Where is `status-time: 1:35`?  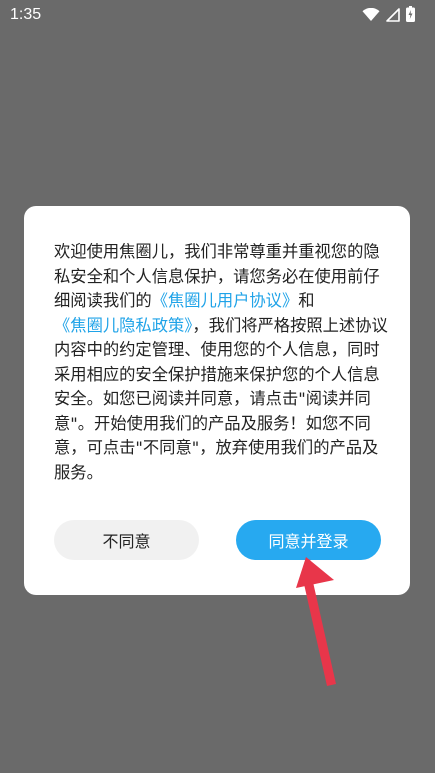 status-time: 1:35 is located at coordinates (26, 14).